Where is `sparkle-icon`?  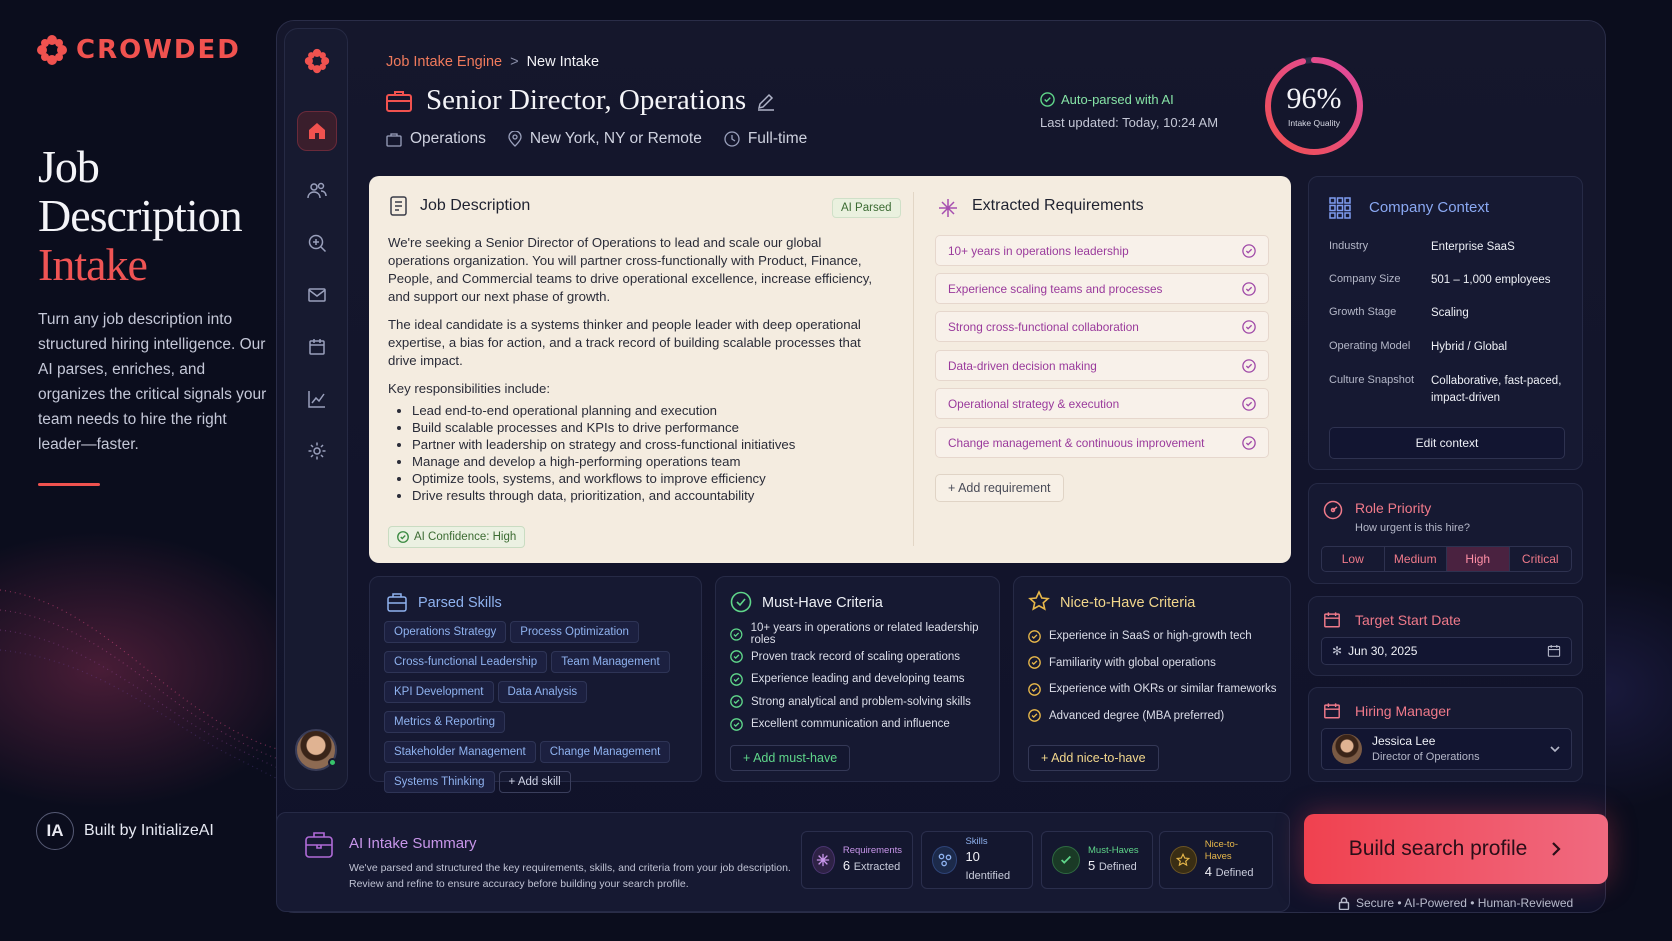 sparkle-icon is located at coordinates (823, 860).